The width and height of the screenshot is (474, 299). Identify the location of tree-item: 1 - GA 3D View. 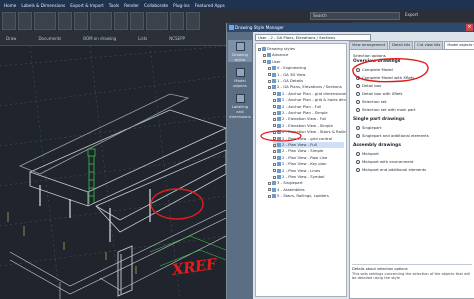
(306, 75).